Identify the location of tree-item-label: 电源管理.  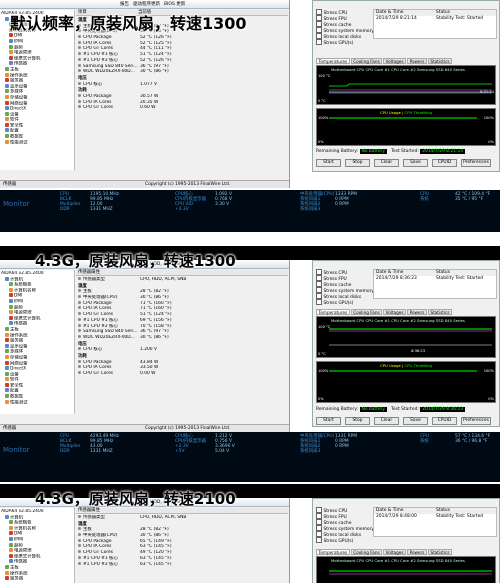
(23, 53).